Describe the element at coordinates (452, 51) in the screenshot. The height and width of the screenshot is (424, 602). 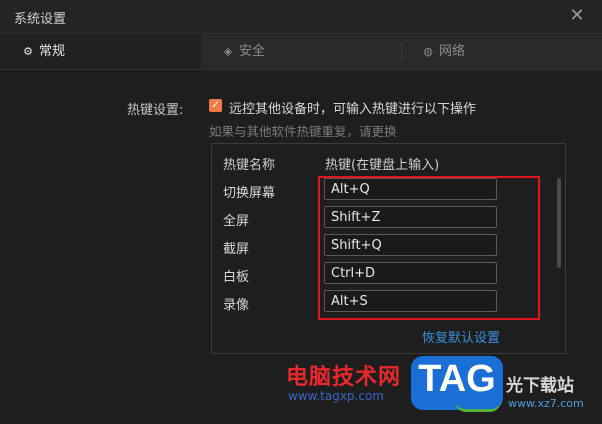
I see `tab-network-label: 网络` at that location.